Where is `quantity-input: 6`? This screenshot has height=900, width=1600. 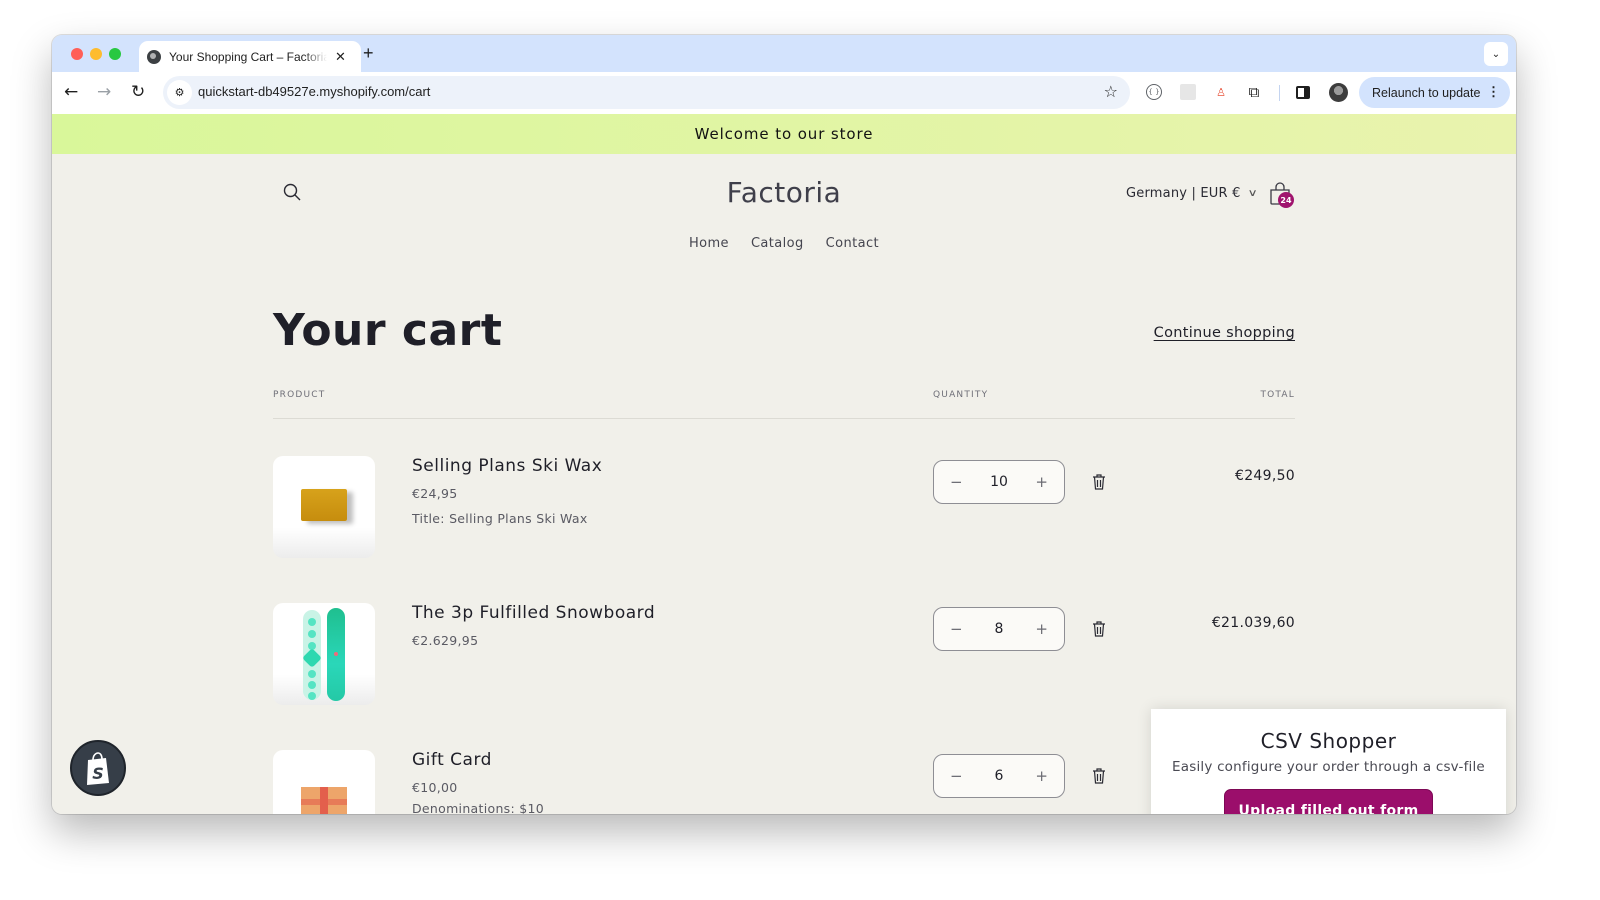 quantity-input: 6 is located at coordinates (999, 776).